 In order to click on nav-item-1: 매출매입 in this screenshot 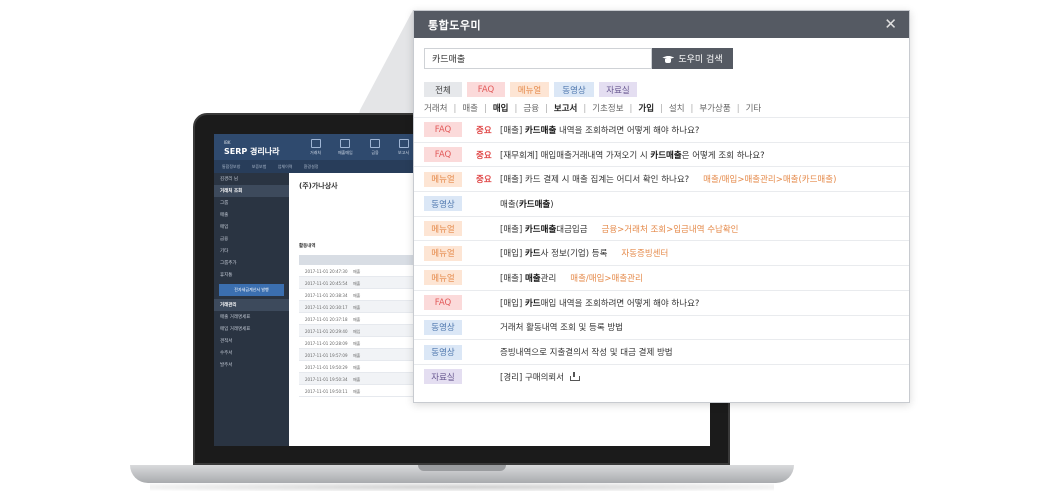, I will do `click(345, 147)`.